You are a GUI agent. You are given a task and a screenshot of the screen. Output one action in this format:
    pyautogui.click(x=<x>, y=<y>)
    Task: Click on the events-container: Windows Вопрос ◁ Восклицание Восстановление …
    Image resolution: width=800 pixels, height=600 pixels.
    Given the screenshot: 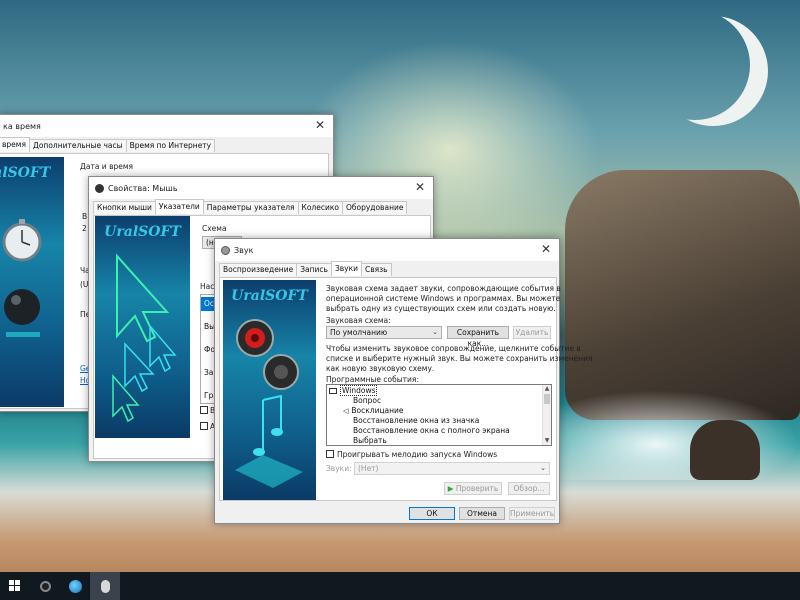 What is the action you would take?
    pyautogui.click(x=439, y=415)
    